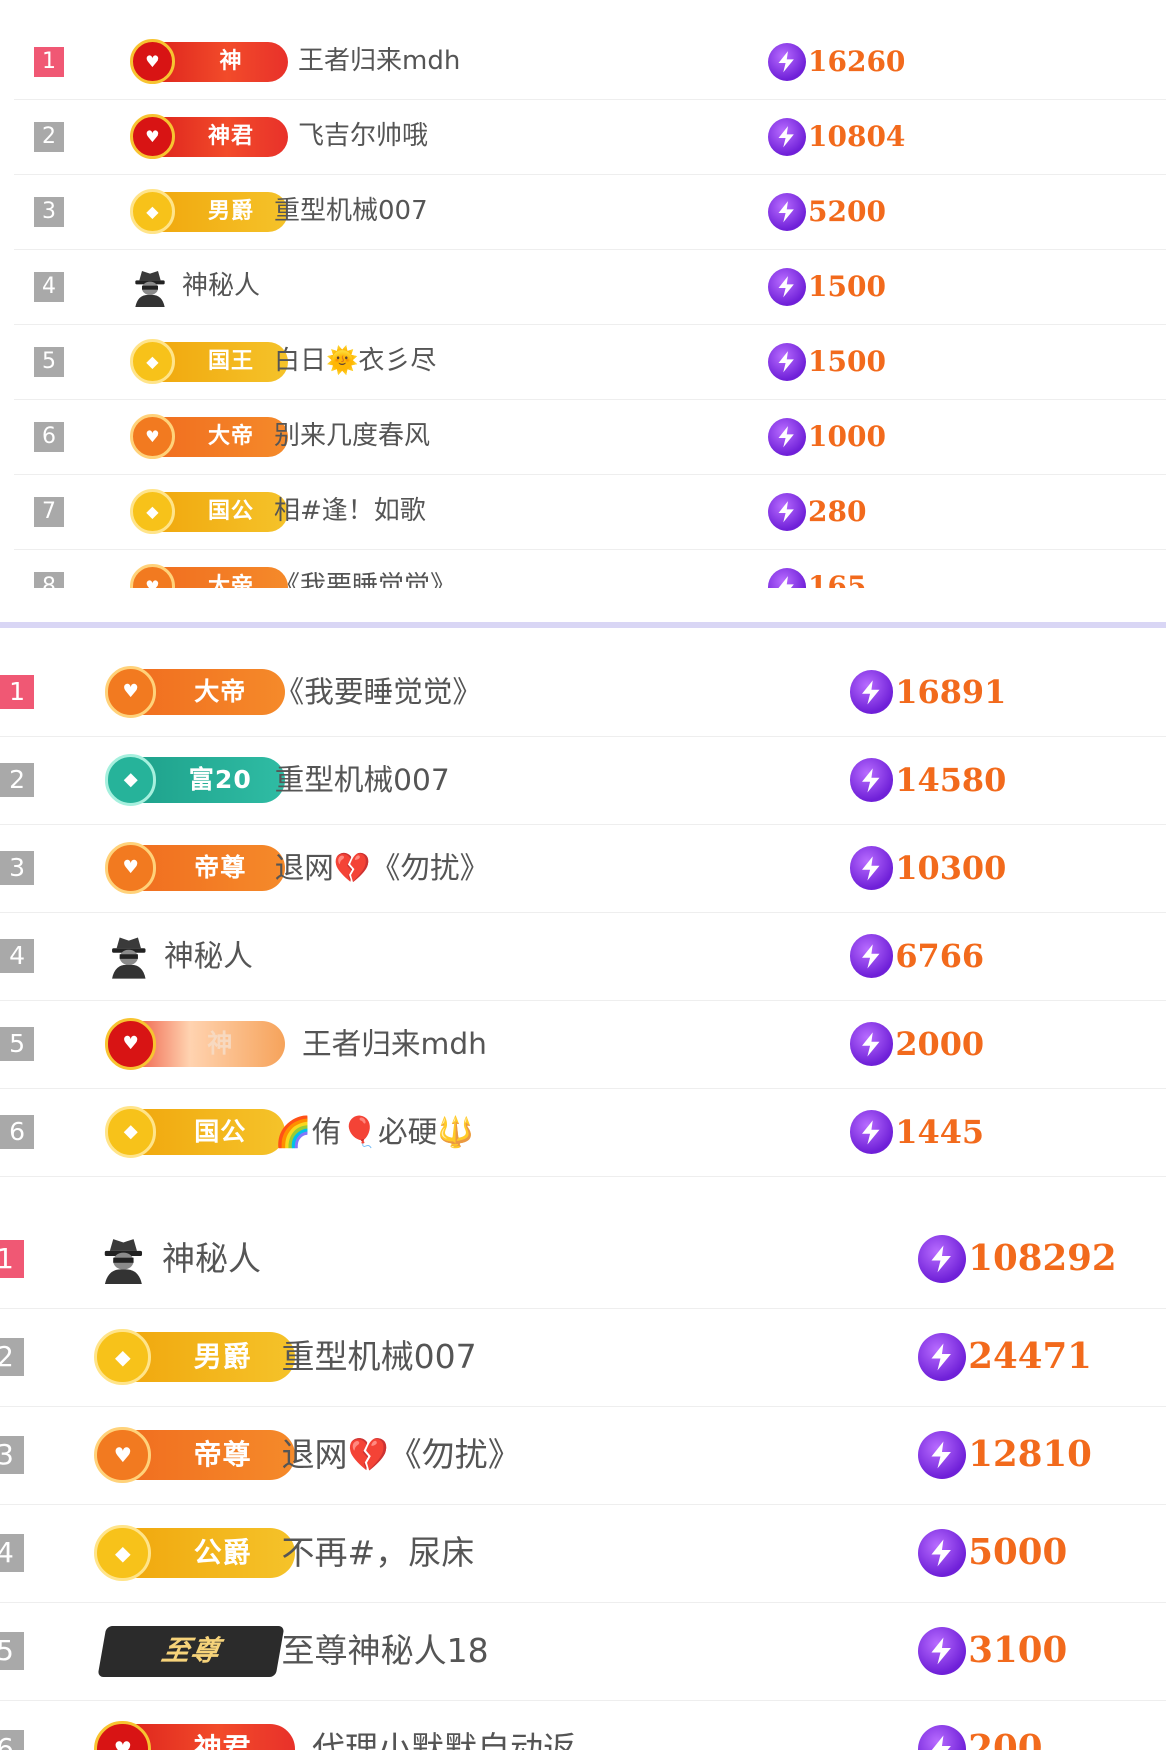 Image resolution: width=1166 pixels, height=1750 pixels. What do you see at coordinates (195, 780) in the screenshot?
I see `rank-badge: ◆ 富20` at bounding box center [195, 780].